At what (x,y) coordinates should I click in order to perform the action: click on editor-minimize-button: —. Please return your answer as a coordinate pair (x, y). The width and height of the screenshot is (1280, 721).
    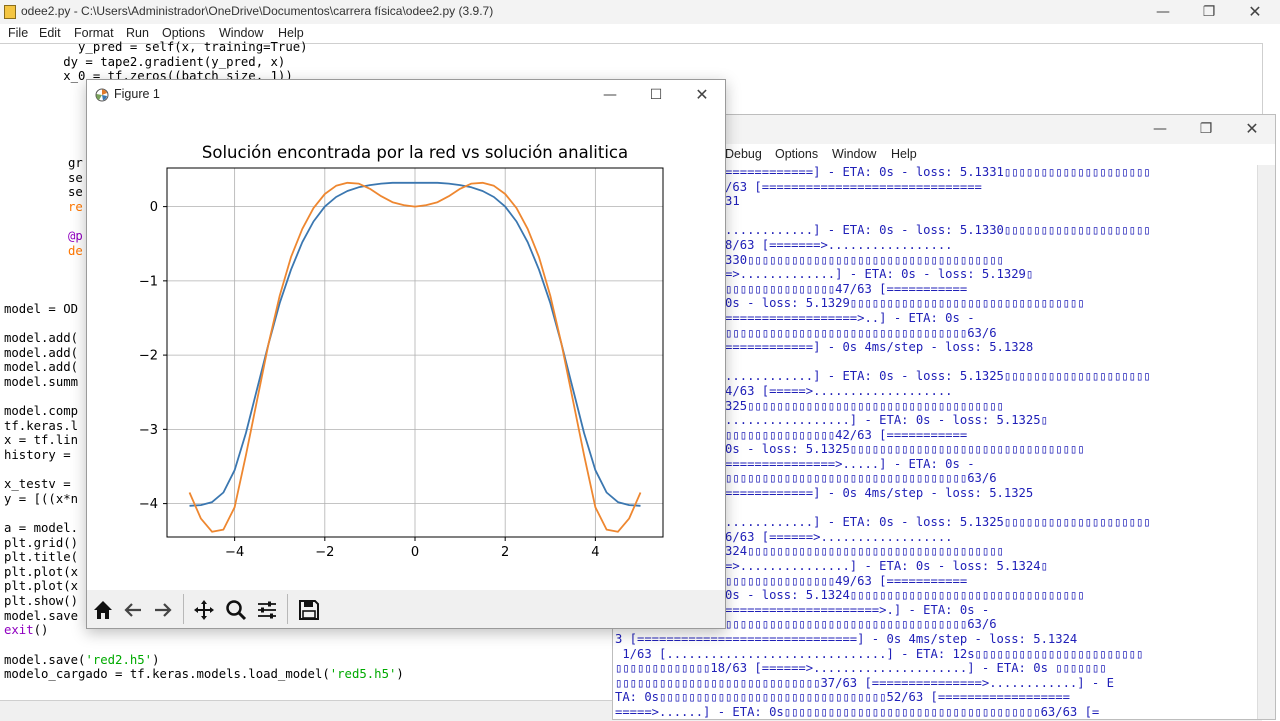
    Looking at the image, I should click on (1163, 12).